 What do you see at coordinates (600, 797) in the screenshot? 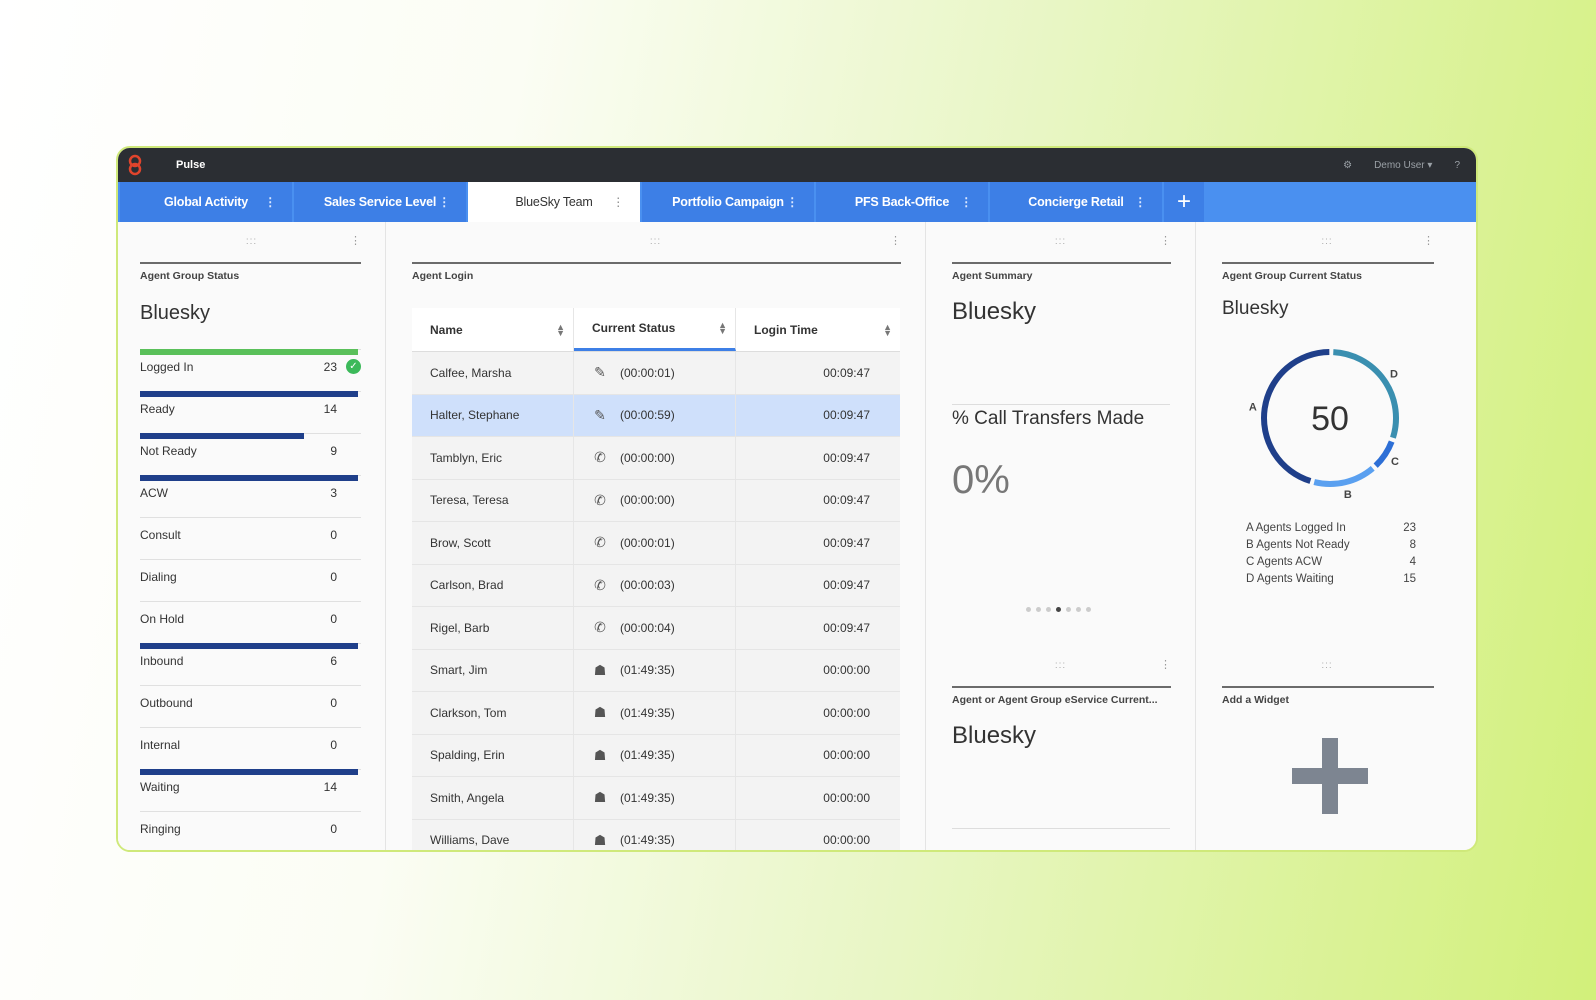
I see `agent-icon: ☗` at bounding box center [600, 797].